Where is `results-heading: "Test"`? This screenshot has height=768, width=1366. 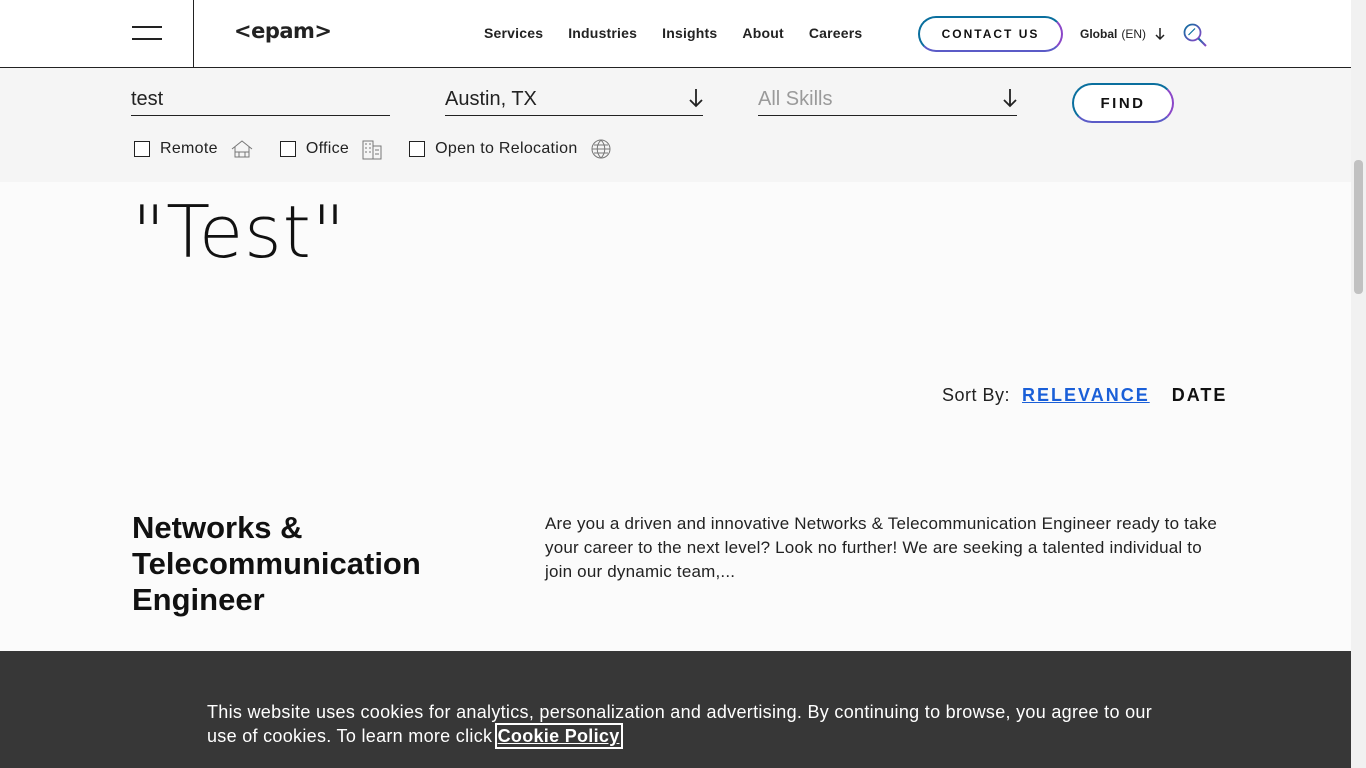 results-heading: "Test" is located at coordinates (239, 232).